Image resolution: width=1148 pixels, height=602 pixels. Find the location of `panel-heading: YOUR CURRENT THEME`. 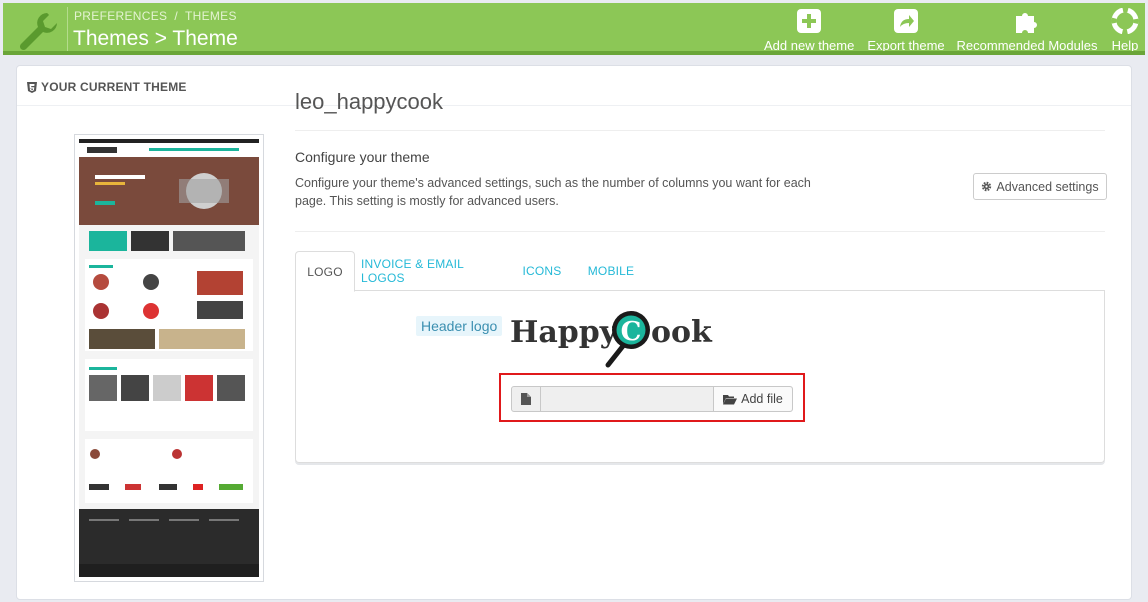

panel-heading: YOUR CURRENT THEME is located at coordinates (574, 86).